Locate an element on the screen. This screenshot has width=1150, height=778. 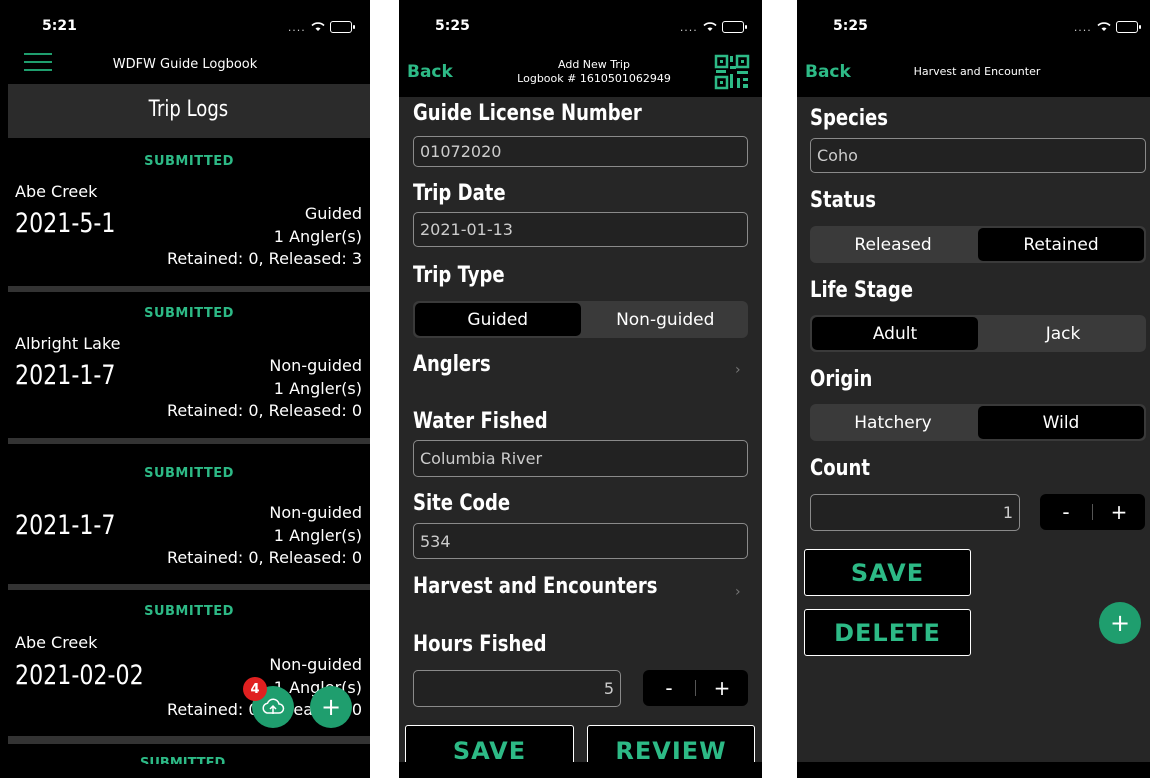
card-divider is located at coordinates (189, 740).